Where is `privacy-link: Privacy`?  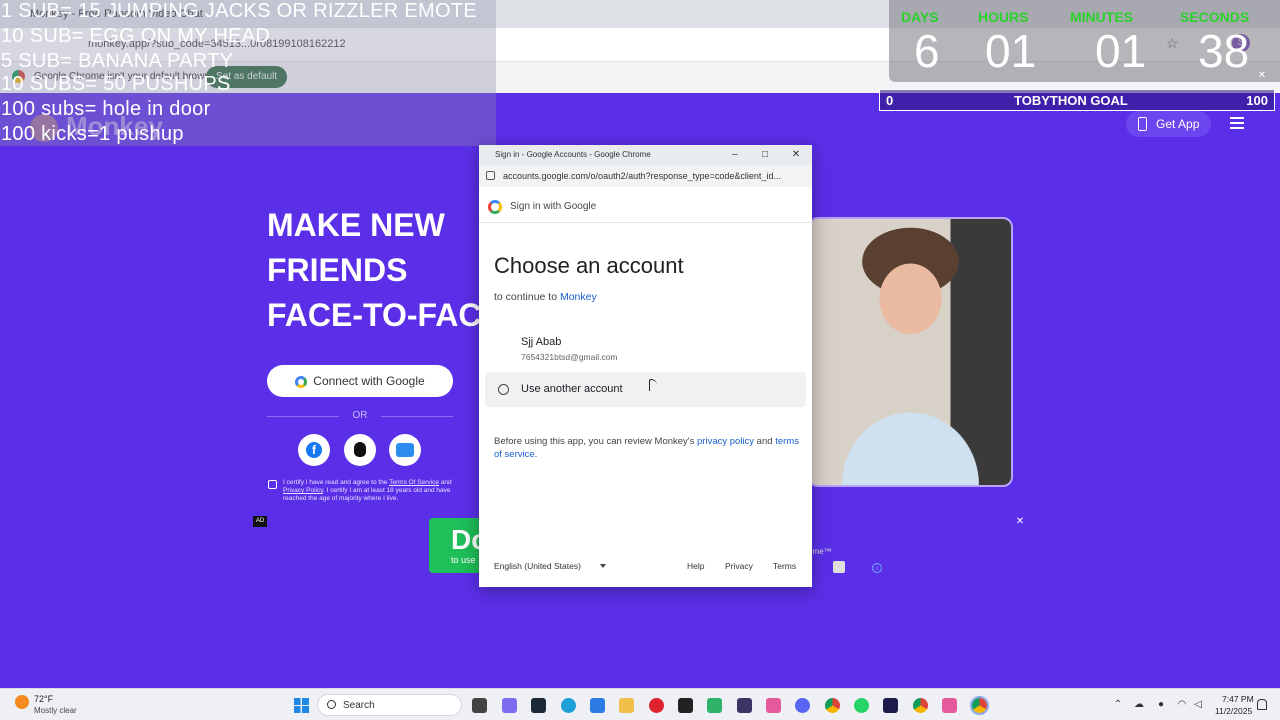 privacy-link: Privacy is located at coordinates (739, 566).